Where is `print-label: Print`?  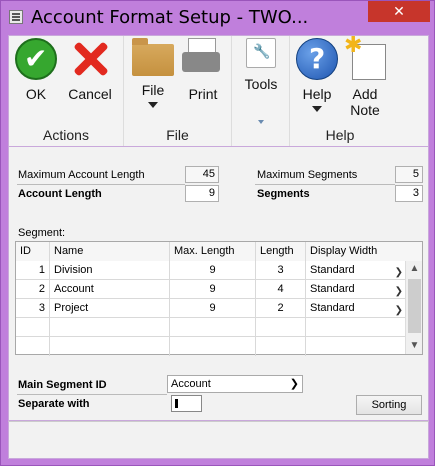
print-label: Print is located at coordinates (203, 94).